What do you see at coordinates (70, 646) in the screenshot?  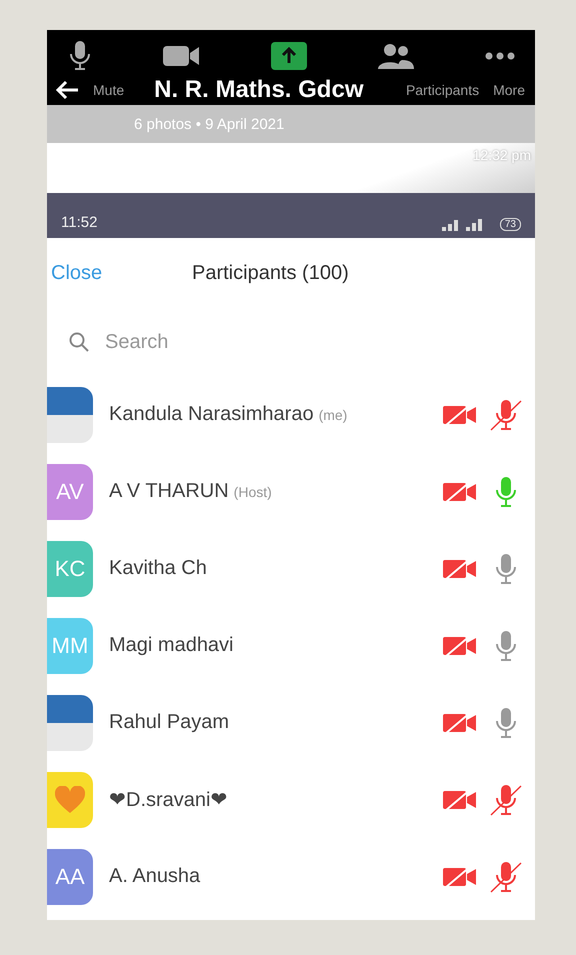 I see `avatar-initials: MM` at bounding box center [70, 646].